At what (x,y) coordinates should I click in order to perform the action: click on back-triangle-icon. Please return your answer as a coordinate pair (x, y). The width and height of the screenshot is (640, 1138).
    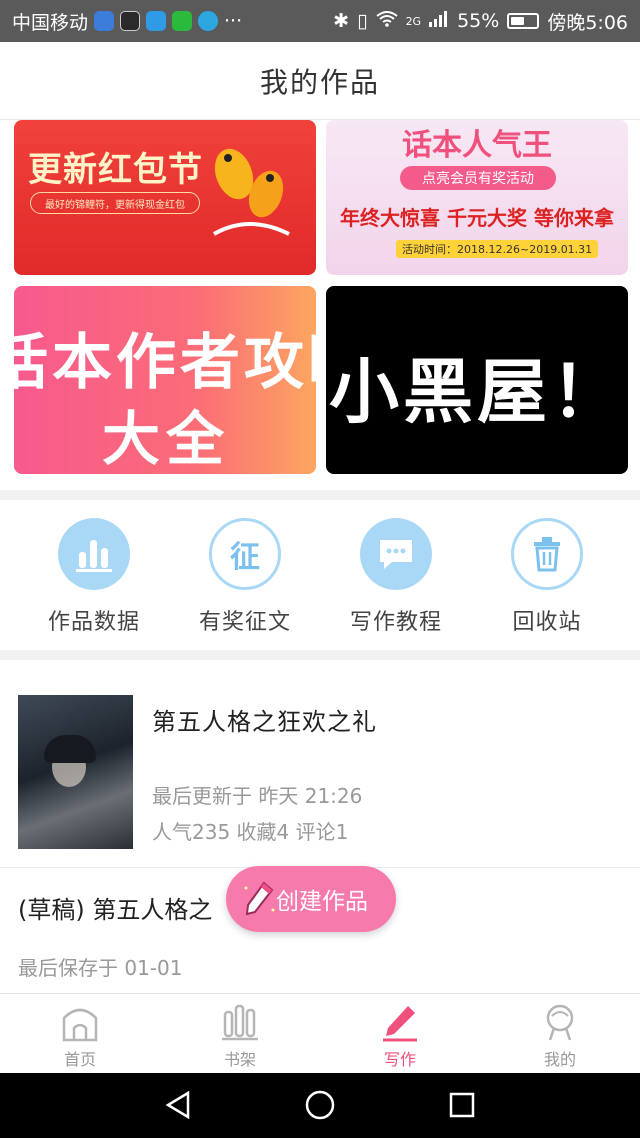
    Looking at the image, I should click on (177, 1105).